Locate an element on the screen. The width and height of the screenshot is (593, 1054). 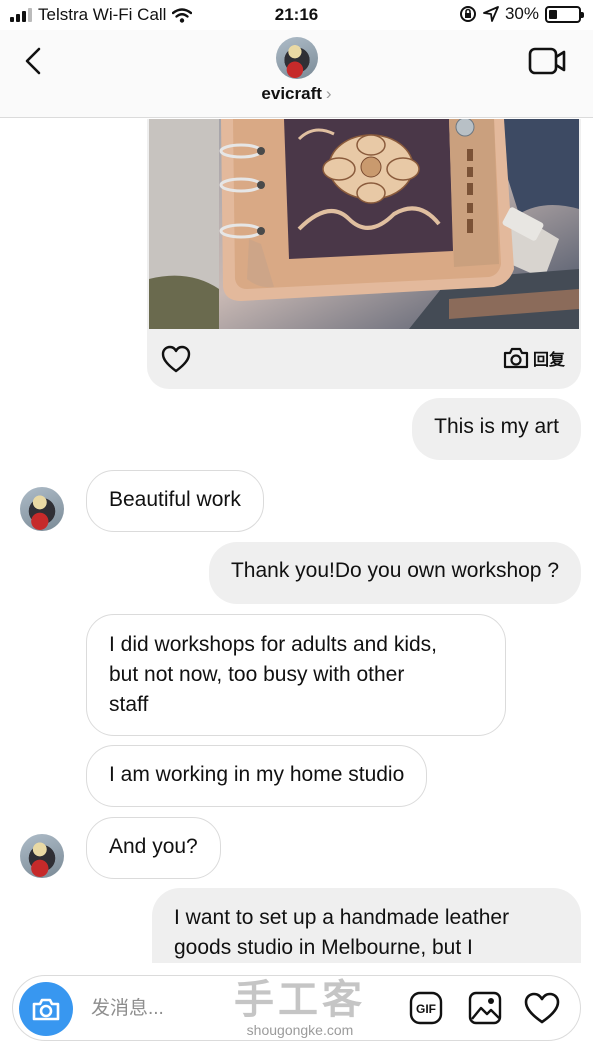
reply-label: 回复 is located at coordinates (548, 360).